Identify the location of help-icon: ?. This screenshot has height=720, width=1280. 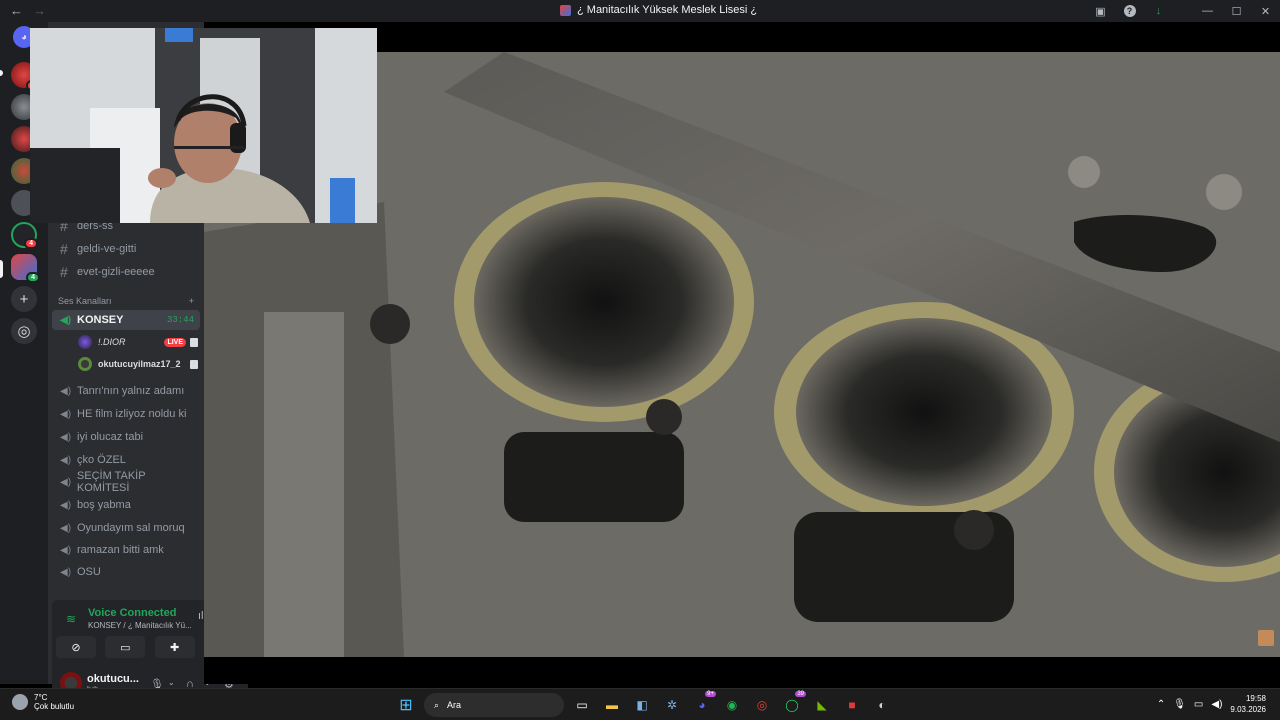
(1129, 11).